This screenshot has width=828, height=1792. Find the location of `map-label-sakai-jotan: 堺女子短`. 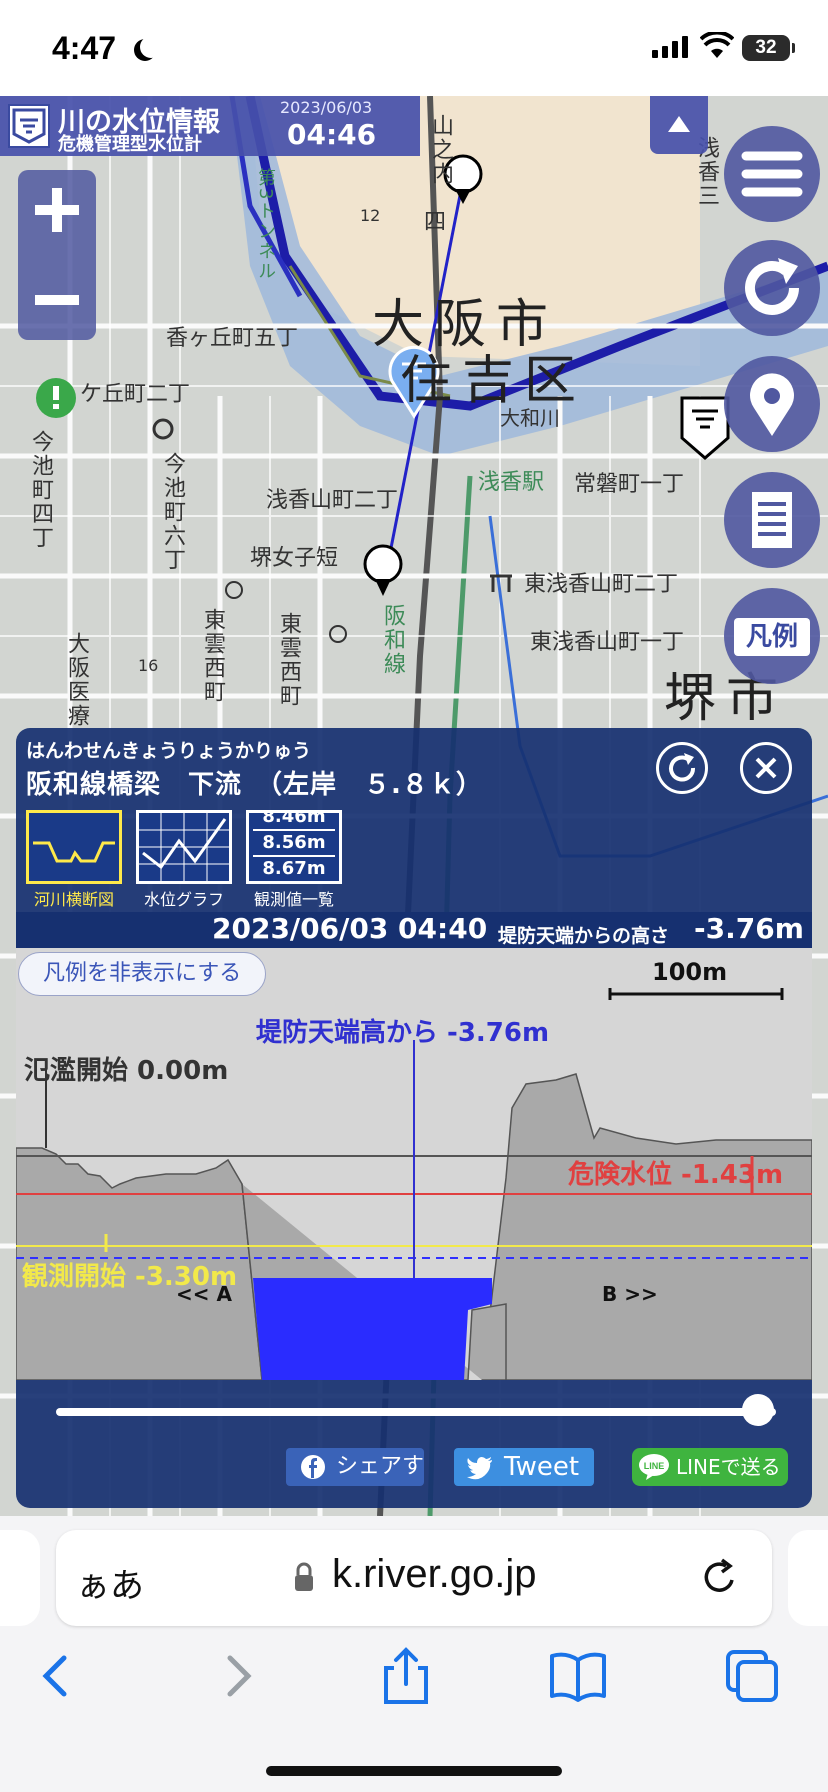

map-label-sakai-jotan: 堺女子短 is located at coordinates (294, 558).